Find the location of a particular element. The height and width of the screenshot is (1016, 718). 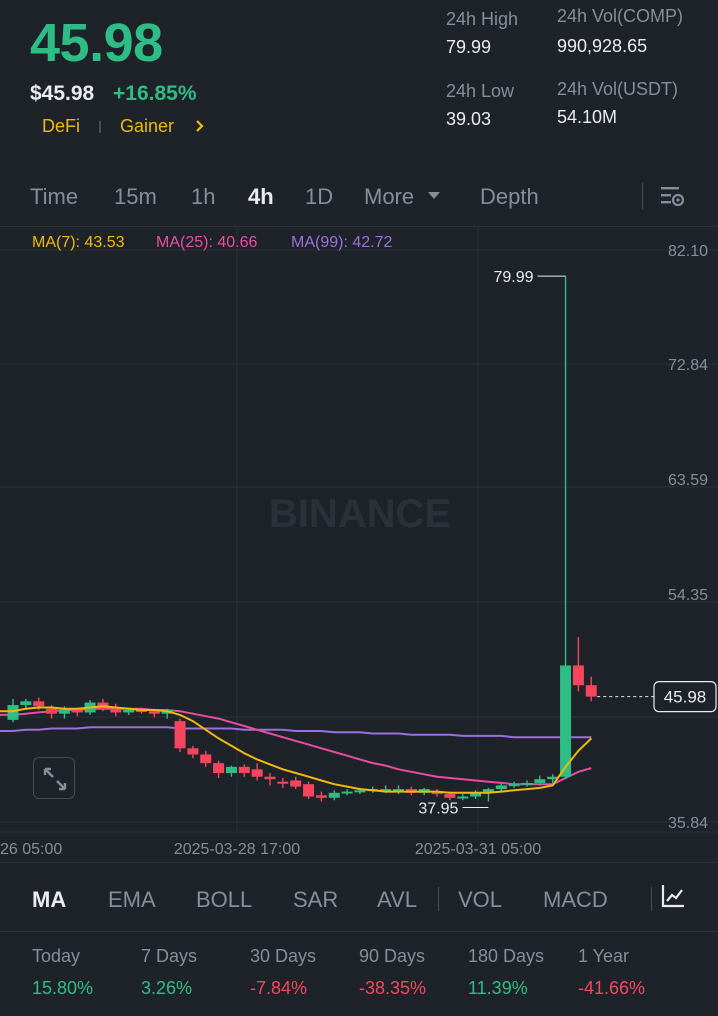

ma99-line is located at coordinates (296, 732).